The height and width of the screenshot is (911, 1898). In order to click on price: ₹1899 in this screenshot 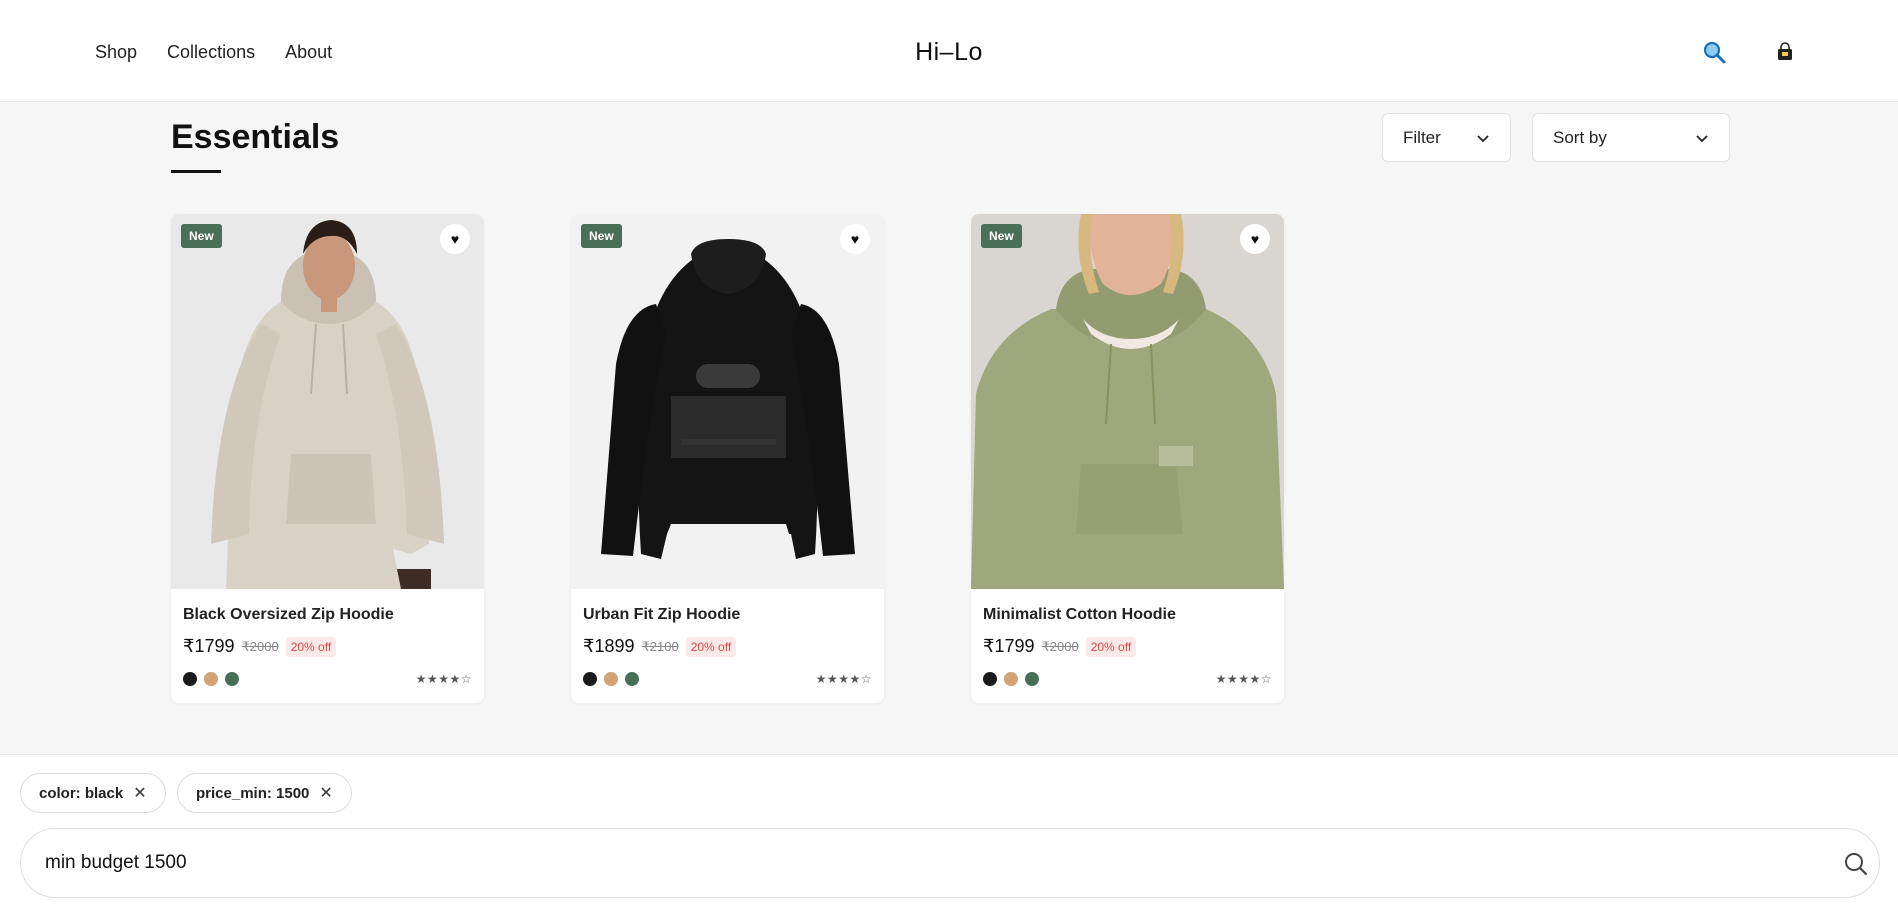, I will do `click(609, 646)`.